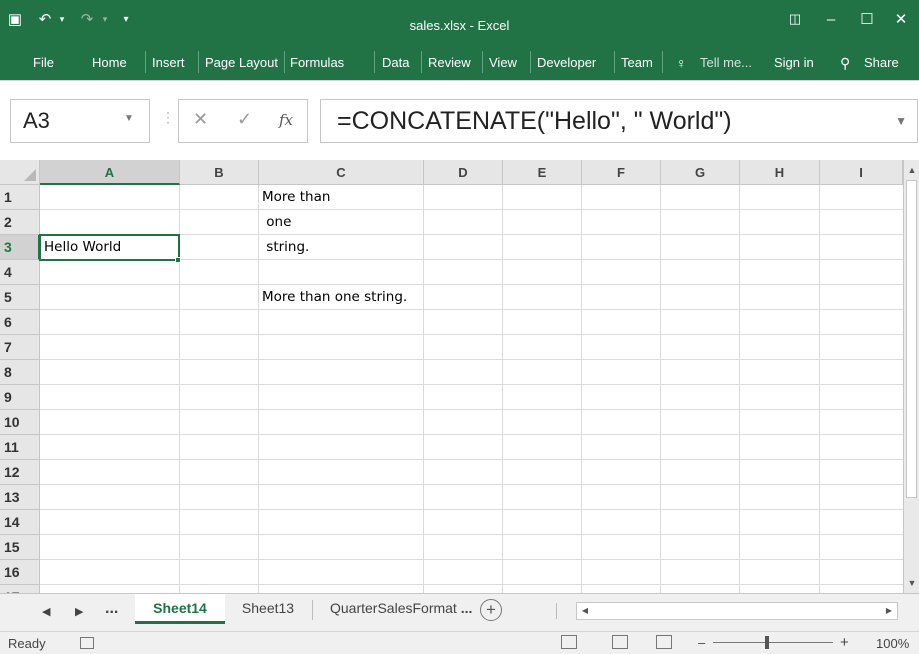 This screenshot has width=919, height=654. Describe the element at coordinates (463, 172) in the screenshot. I see `column-header-d: D` at that location.